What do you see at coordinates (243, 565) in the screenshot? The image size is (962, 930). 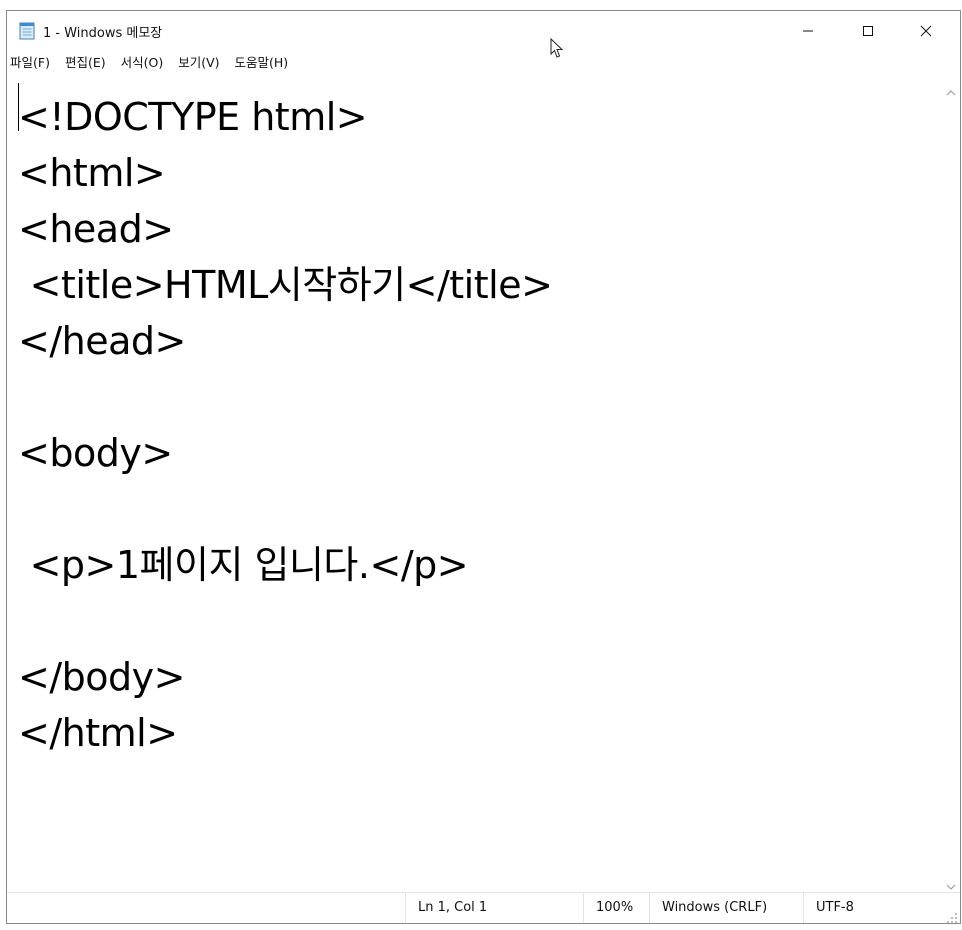 I see `code-line: <p>1페이지 입니다.</p>` at bounding box center [243, 565].